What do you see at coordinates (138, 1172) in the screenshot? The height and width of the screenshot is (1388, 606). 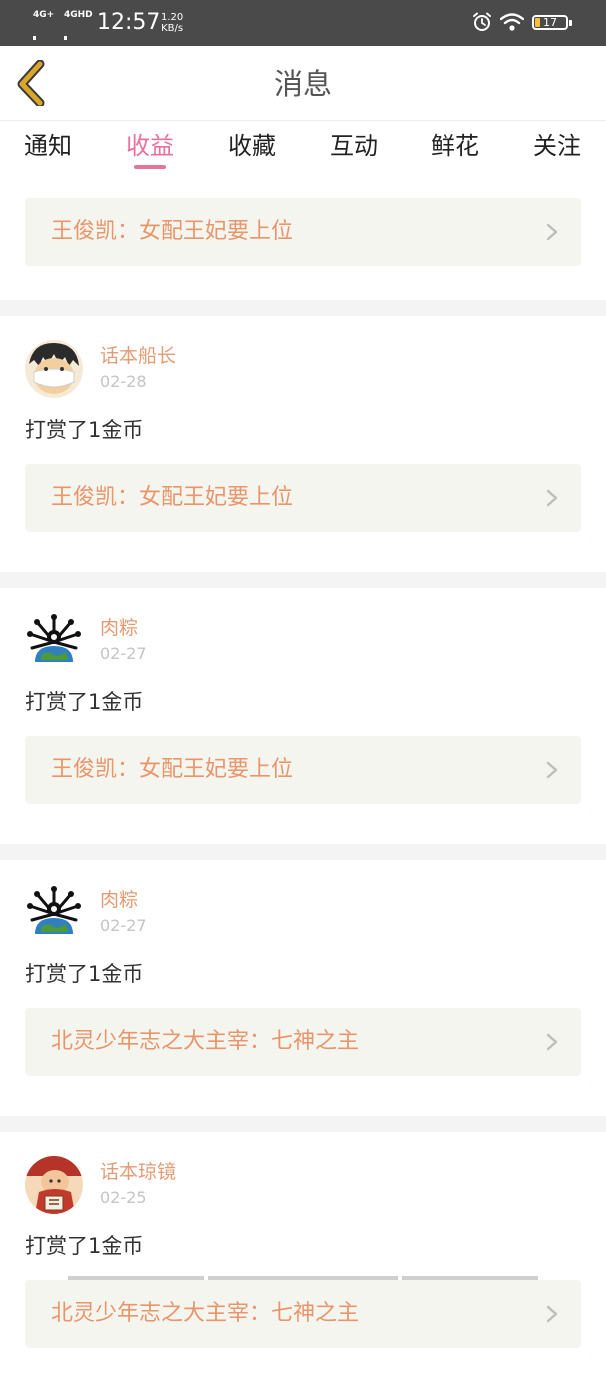 I see `user-name: 话本琼镜` at bounding box center [138, 1172].